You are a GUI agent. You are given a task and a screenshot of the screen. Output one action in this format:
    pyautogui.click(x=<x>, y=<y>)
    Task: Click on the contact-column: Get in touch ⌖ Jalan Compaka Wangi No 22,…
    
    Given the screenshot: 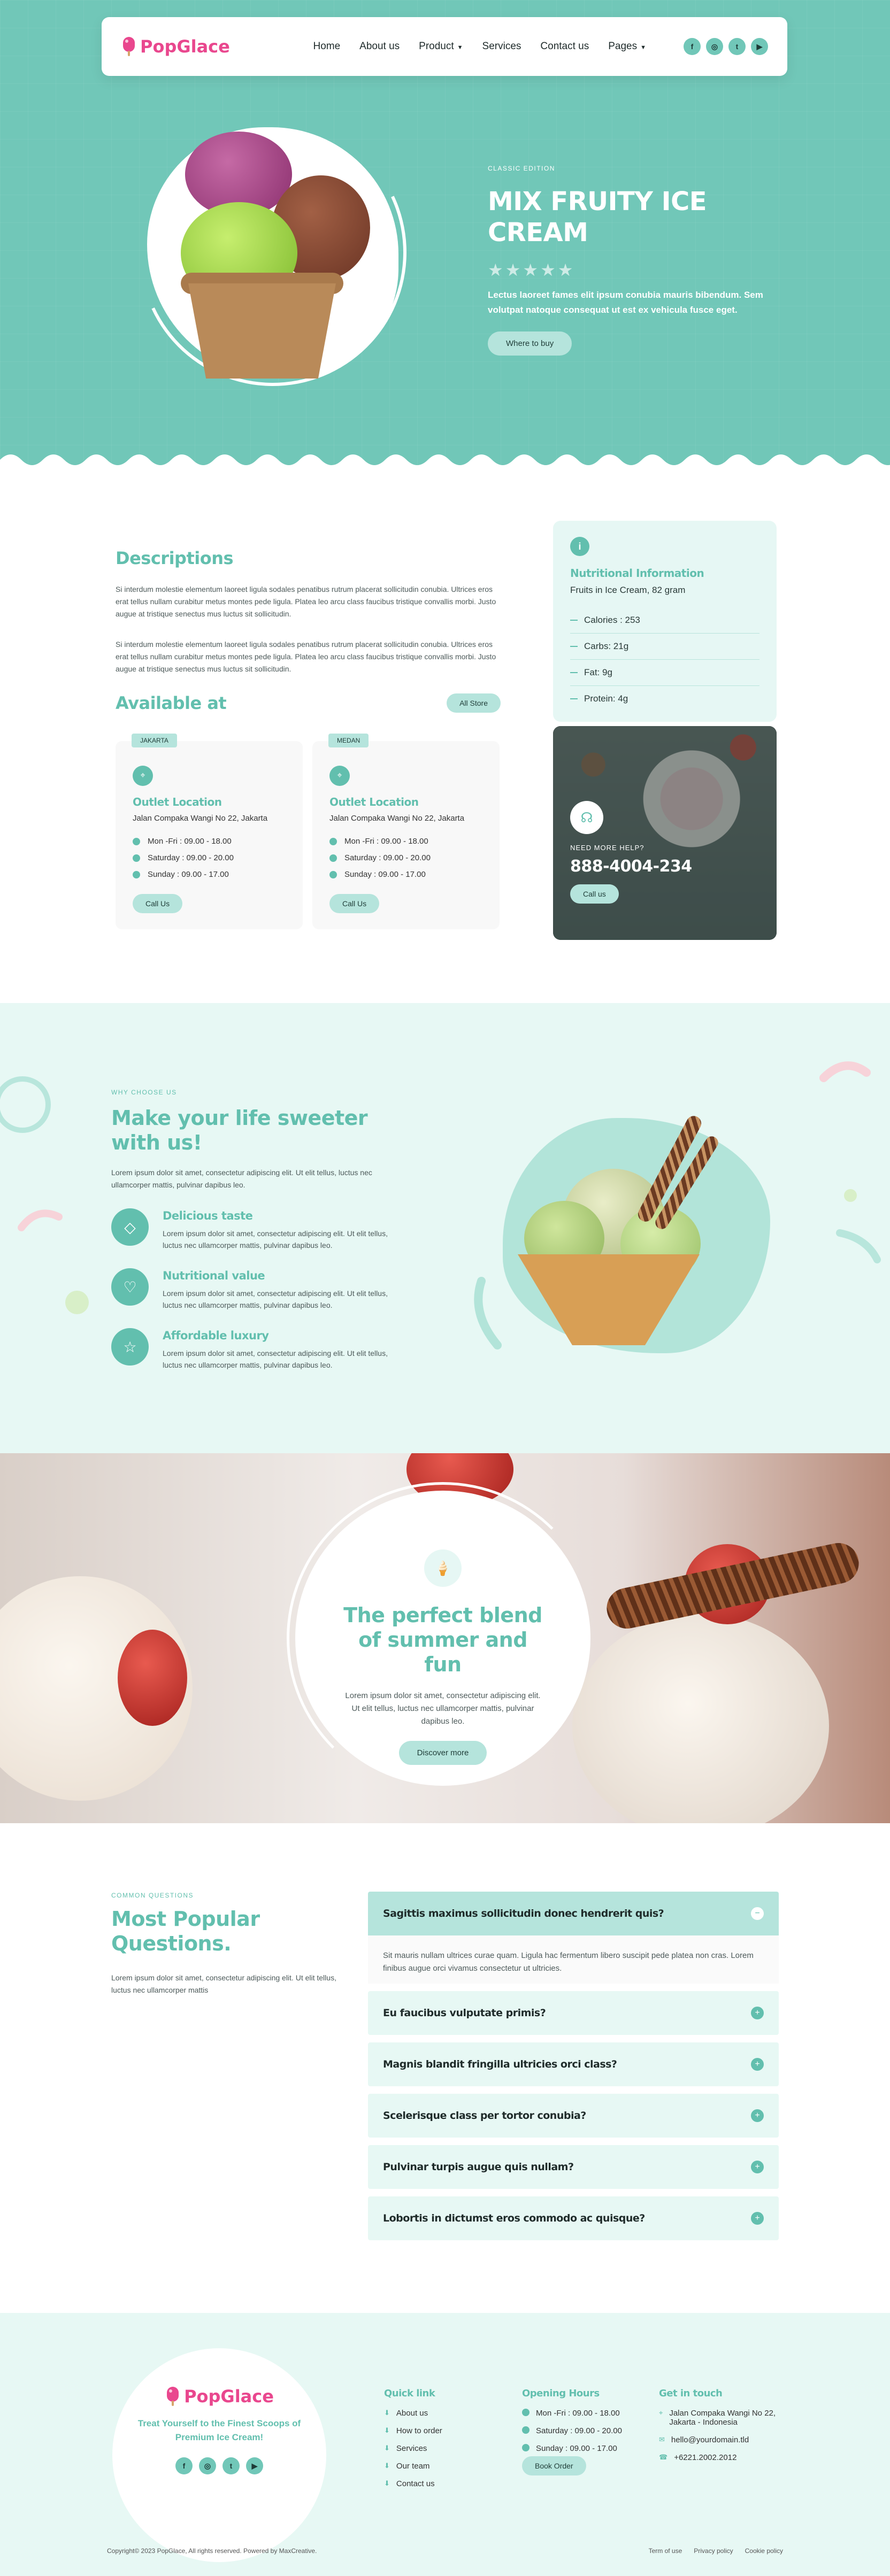 What is the action you would take?
    pyautogui.click(x=723, y=2430)
    